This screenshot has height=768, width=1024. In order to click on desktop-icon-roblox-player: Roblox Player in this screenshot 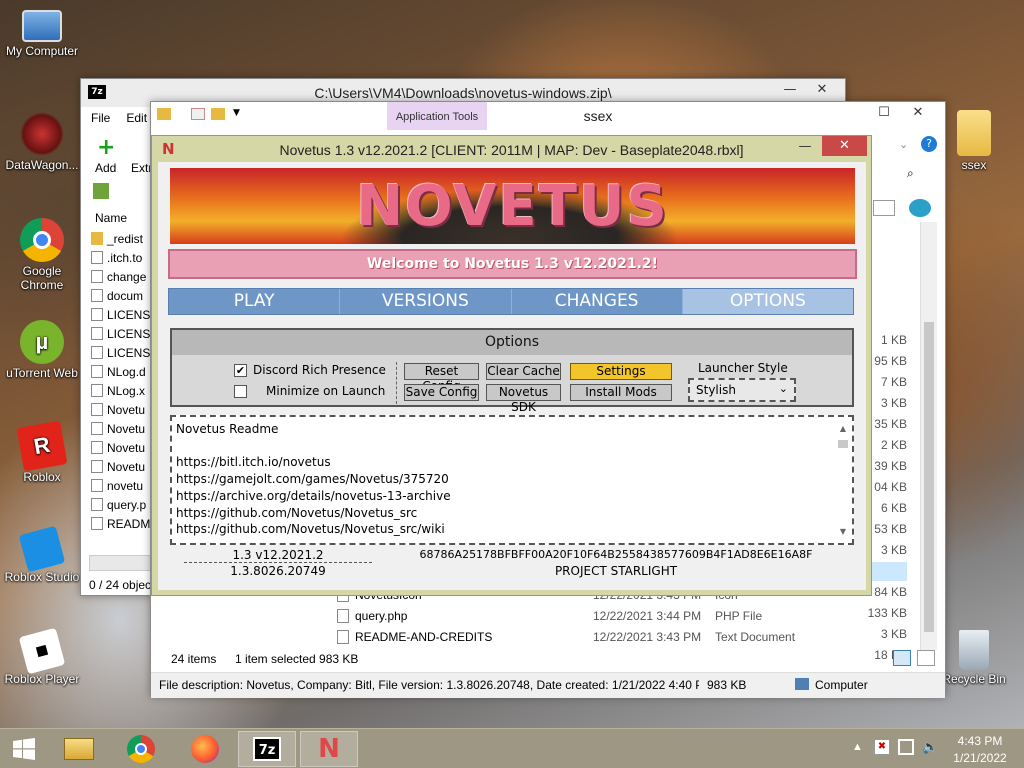, I will do `click(42, 656)`.